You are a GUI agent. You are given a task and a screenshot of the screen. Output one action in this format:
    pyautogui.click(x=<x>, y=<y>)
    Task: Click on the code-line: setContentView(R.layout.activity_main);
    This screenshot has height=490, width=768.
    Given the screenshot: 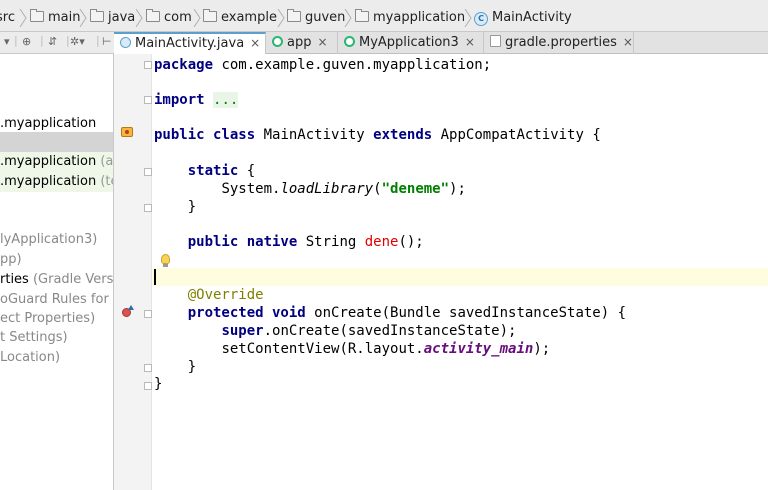 What is the action you would take?
    pyautogui.click(x=386, y=349)
    